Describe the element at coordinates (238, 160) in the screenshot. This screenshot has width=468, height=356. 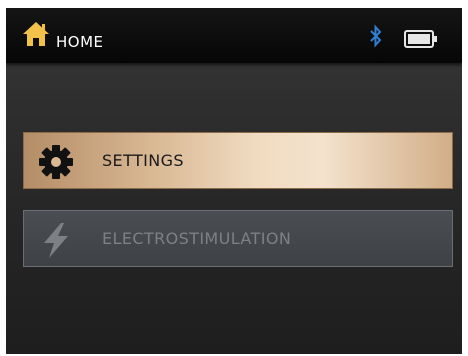
I see `settings-menu-item: SETTINGS` at that location.